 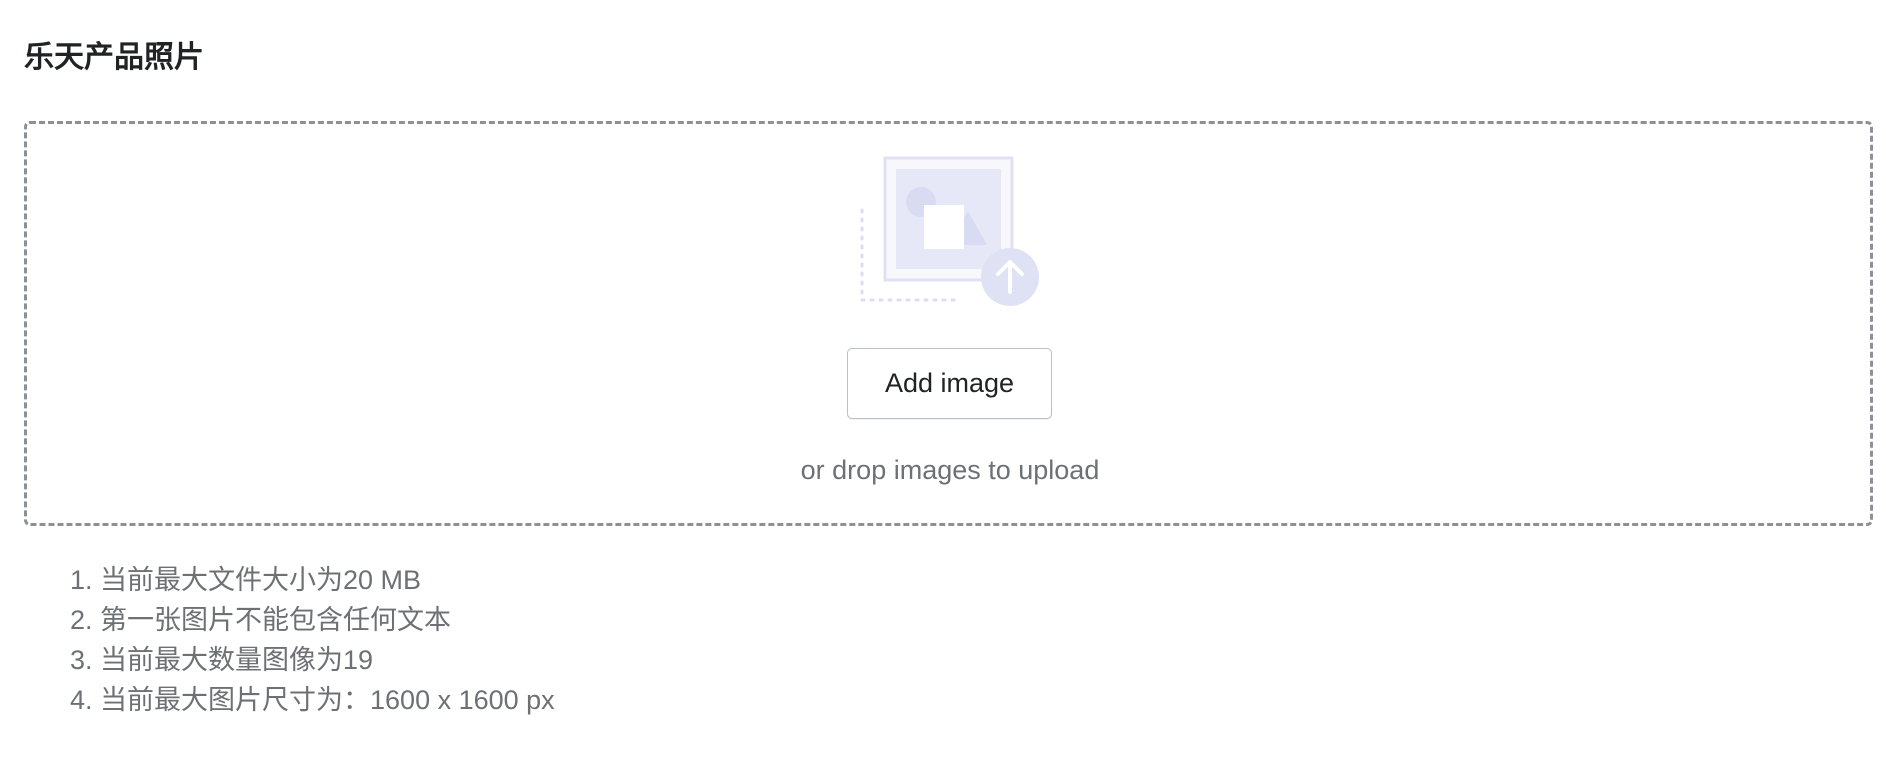 What do you see at coordinates (312, 700) in the screenshot?
I see `rule-item-max-dimensions: 4. 当前最大图片尺寸为：1600 x 1600 px` at bounding box center [312, 700].